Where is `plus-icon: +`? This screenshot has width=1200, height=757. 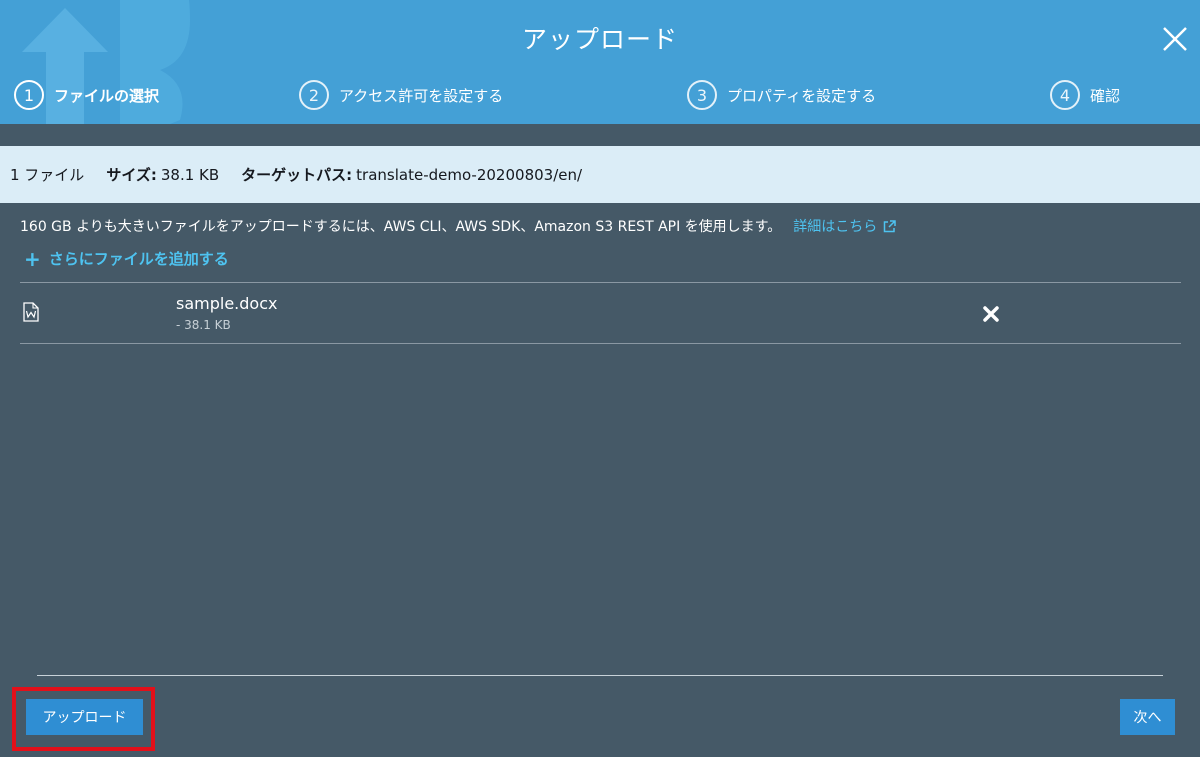 plus-icon: + is located at coordinates (32, 258).